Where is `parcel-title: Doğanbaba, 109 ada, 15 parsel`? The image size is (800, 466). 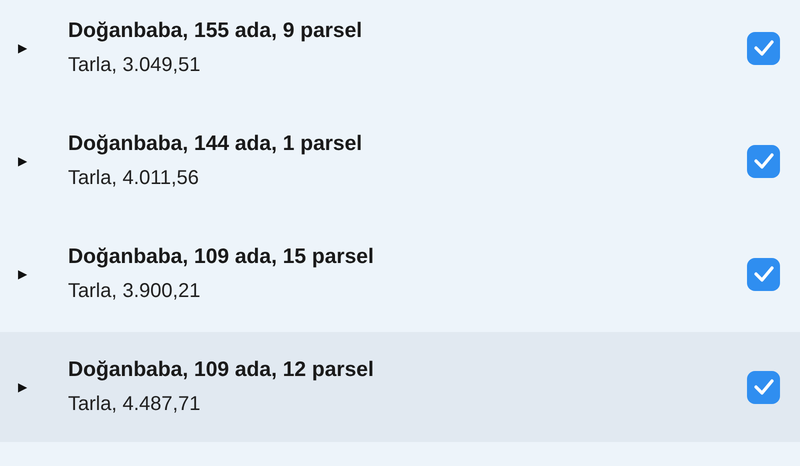 parcel-title: Doğanbaba, 109 ada, 15 parsel is located at coordinates (221, 257).